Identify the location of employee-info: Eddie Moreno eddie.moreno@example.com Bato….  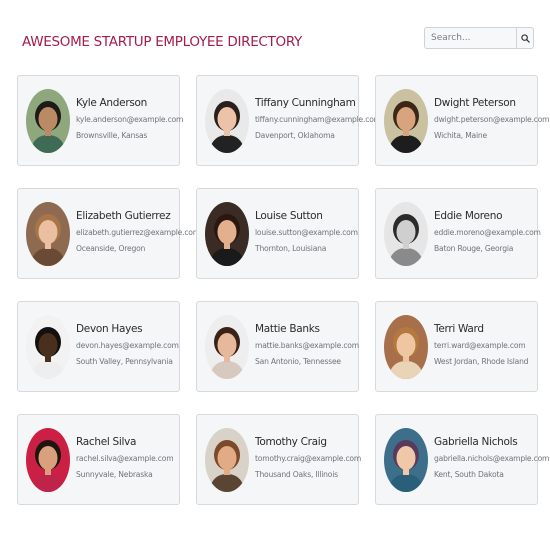
(487, 231).